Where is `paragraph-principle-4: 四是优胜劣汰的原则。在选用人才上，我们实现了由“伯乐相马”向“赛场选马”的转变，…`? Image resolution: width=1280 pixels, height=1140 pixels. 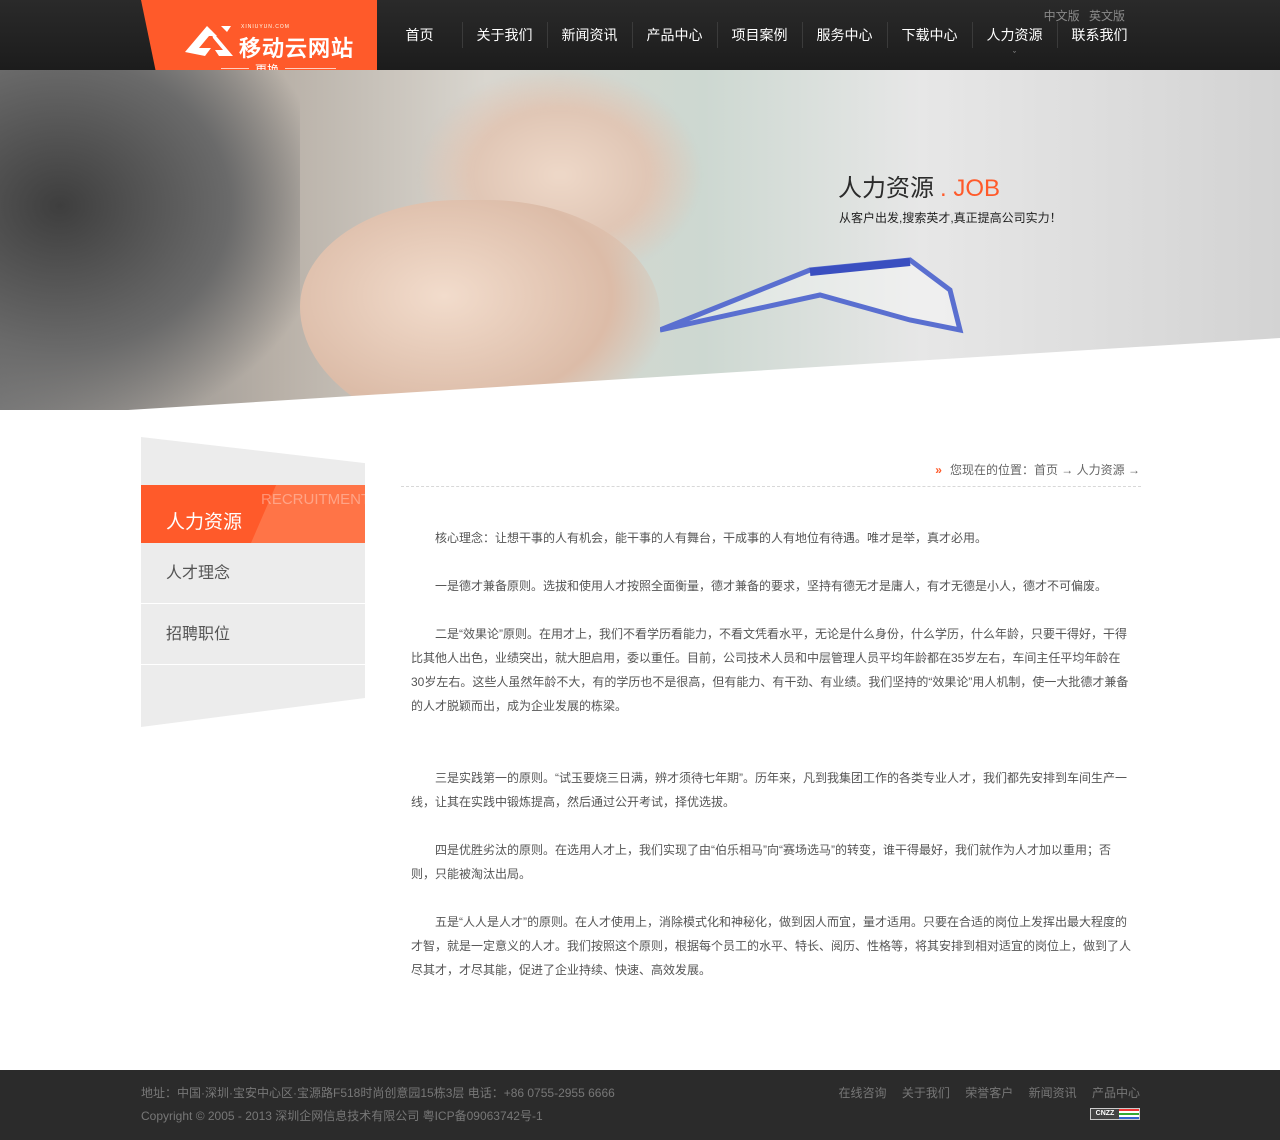
paragraph-principle-4: 四是优胜劣汰的原则。在选用人才上，我们实现了由“伯乐相马”向“赛场选马”的转变，… is located at coordinates (761, 862).